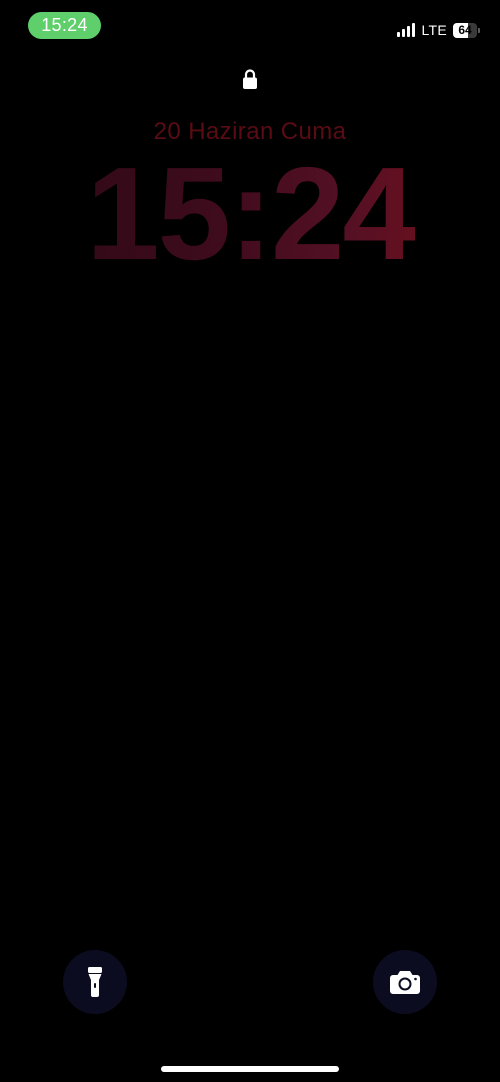 The height and width of the screenshot is (1082, 500). What do you see at coordinates (406, 30) in the screenshot?
I see `cellular-signal-icon` at bounding box center [406, 30].